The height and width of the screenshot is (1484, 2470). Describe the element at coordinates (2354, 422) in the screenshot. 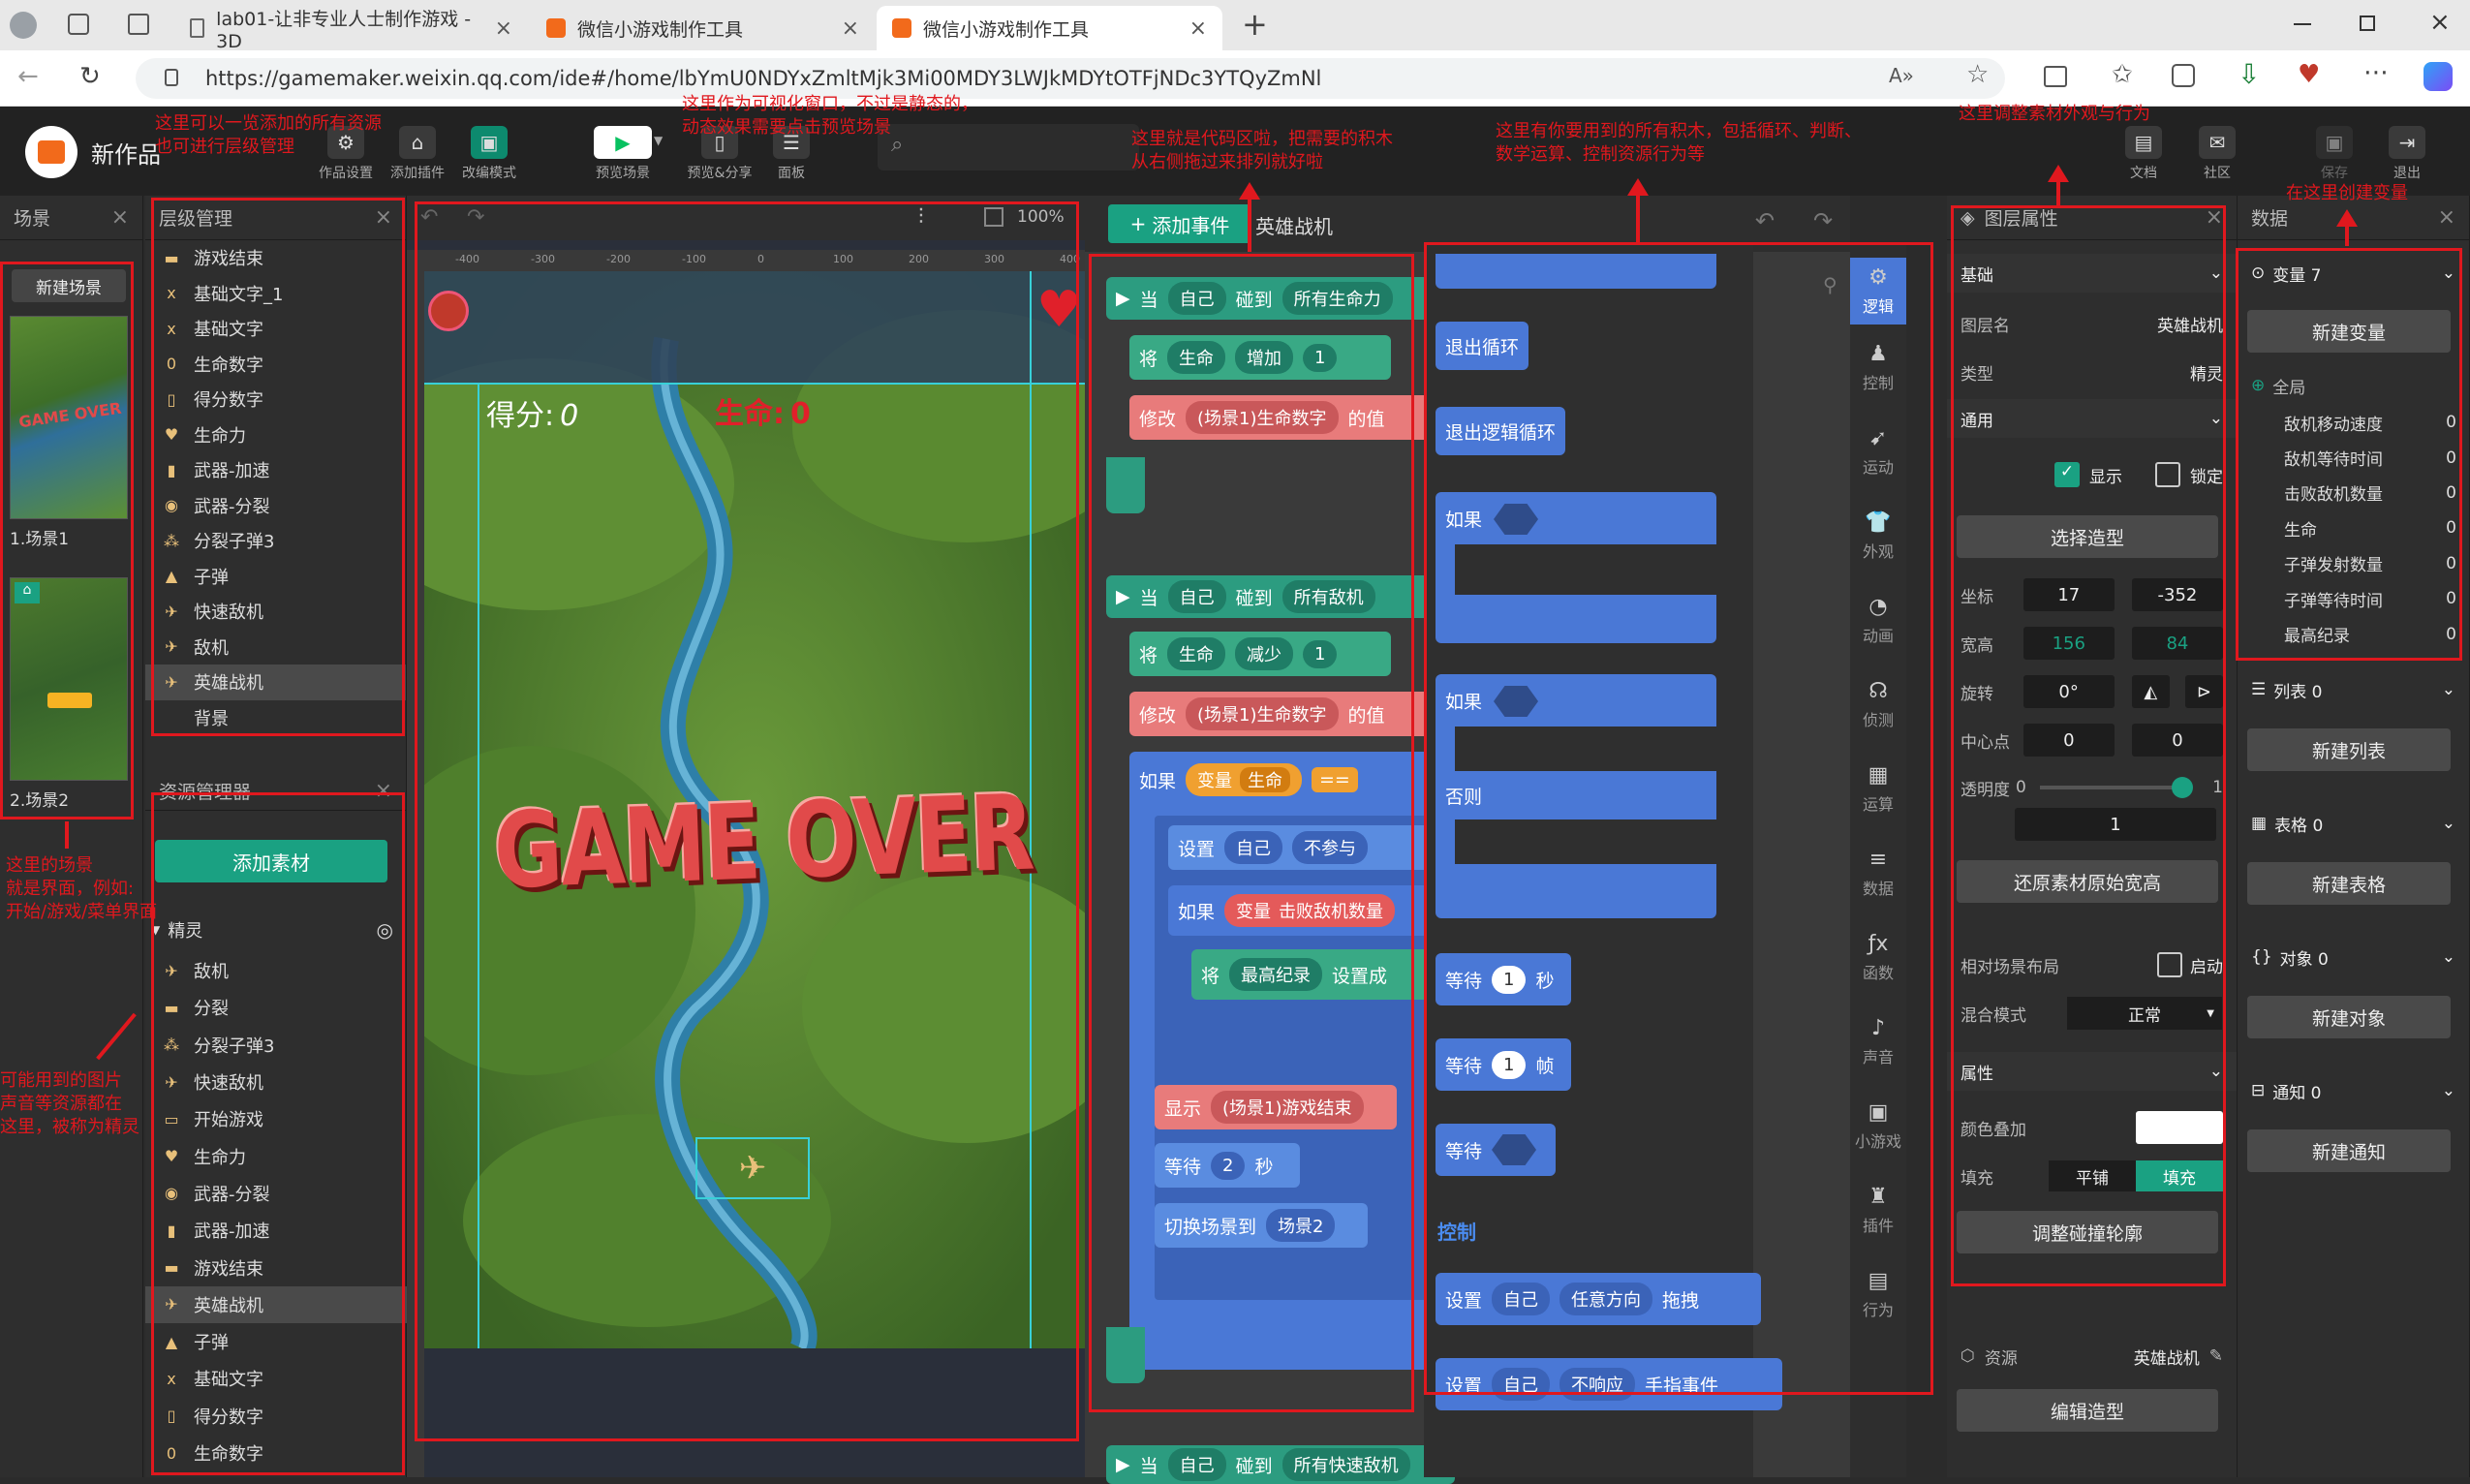

I see `variable-item: 敌机移动速度 0` at that location.